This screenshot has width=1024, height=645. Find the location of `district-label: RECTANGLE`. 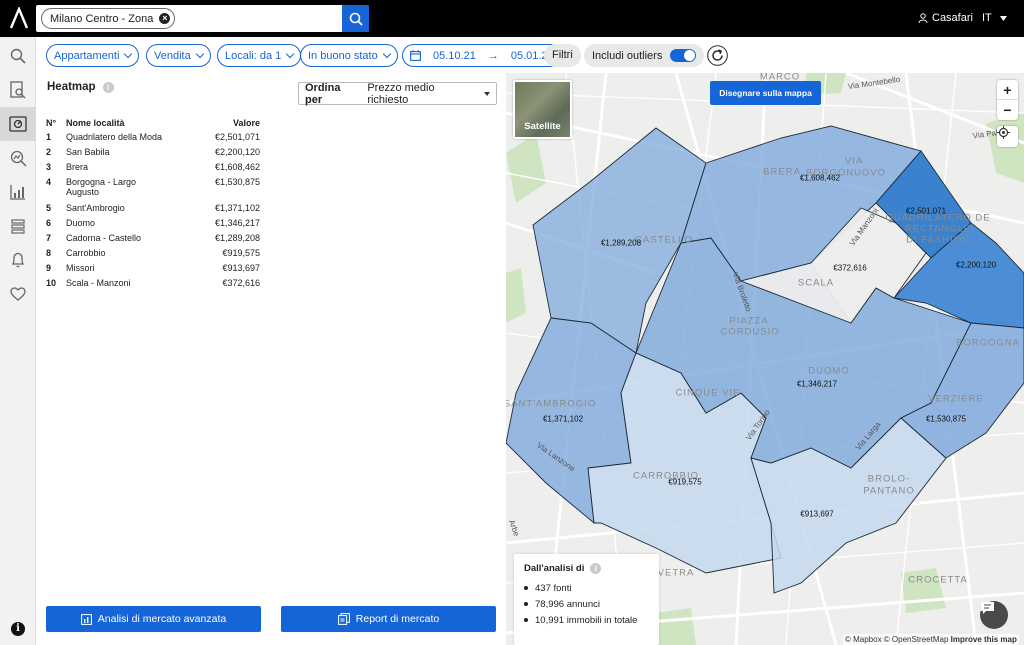

district-label: RECTANGLE is located at coordinates (938, 229).